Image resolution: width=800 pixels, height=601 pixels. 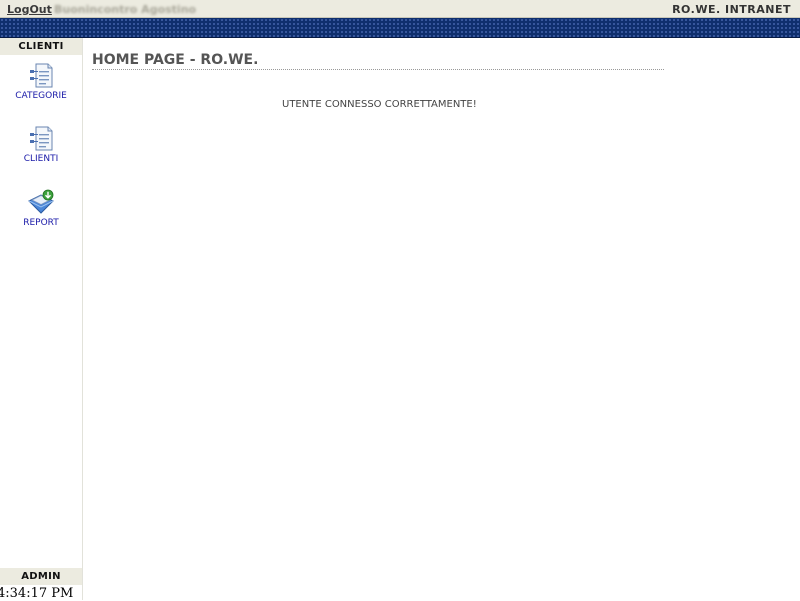 I want to click on sidebar-item-report: REPORT, so click(x=41, y=208).